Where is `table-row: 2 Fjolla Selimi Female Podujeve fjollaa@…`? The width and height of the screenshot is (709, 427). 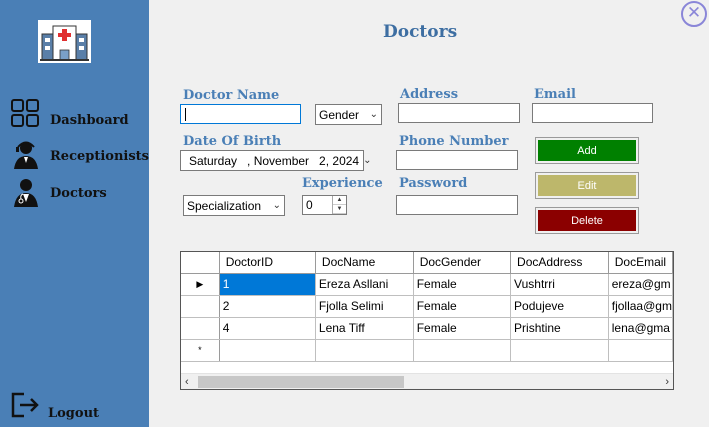 table-row: 2 Fjolla Selimi Female Podujeve fjollaa@… is located at coordinates (427, 306).